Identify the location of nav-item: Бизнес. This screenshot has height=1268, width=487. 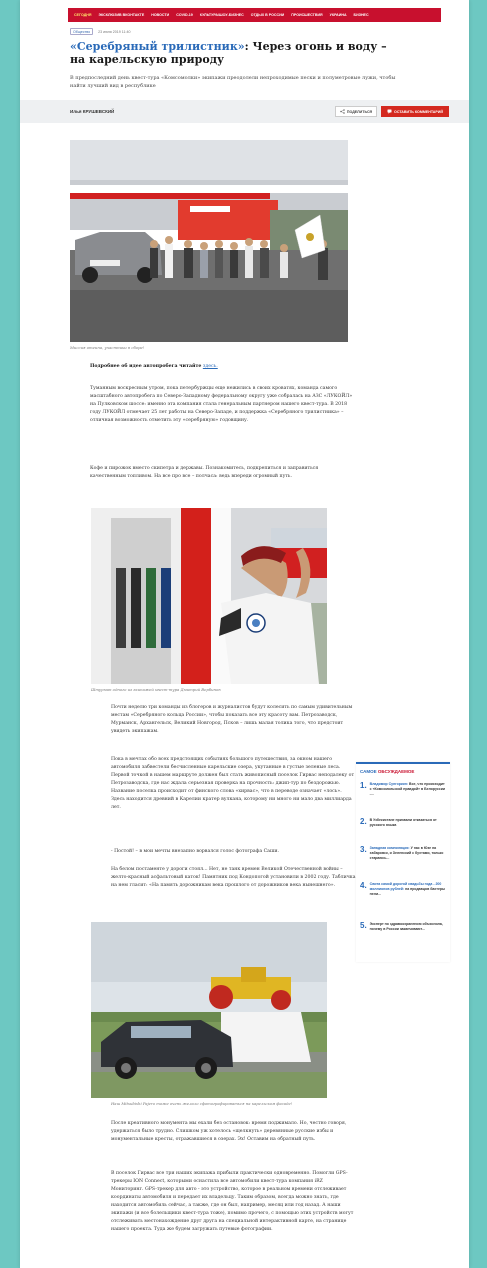
(361, 15).